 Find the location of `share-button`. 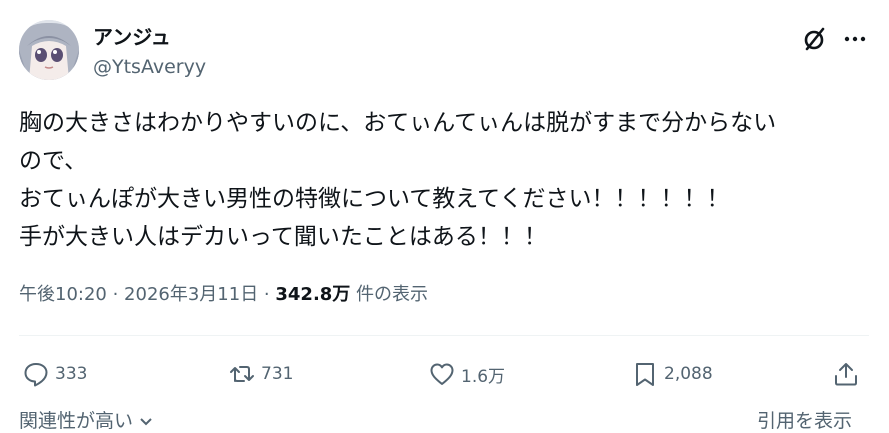

share-button is located at coordinates (849, 374).